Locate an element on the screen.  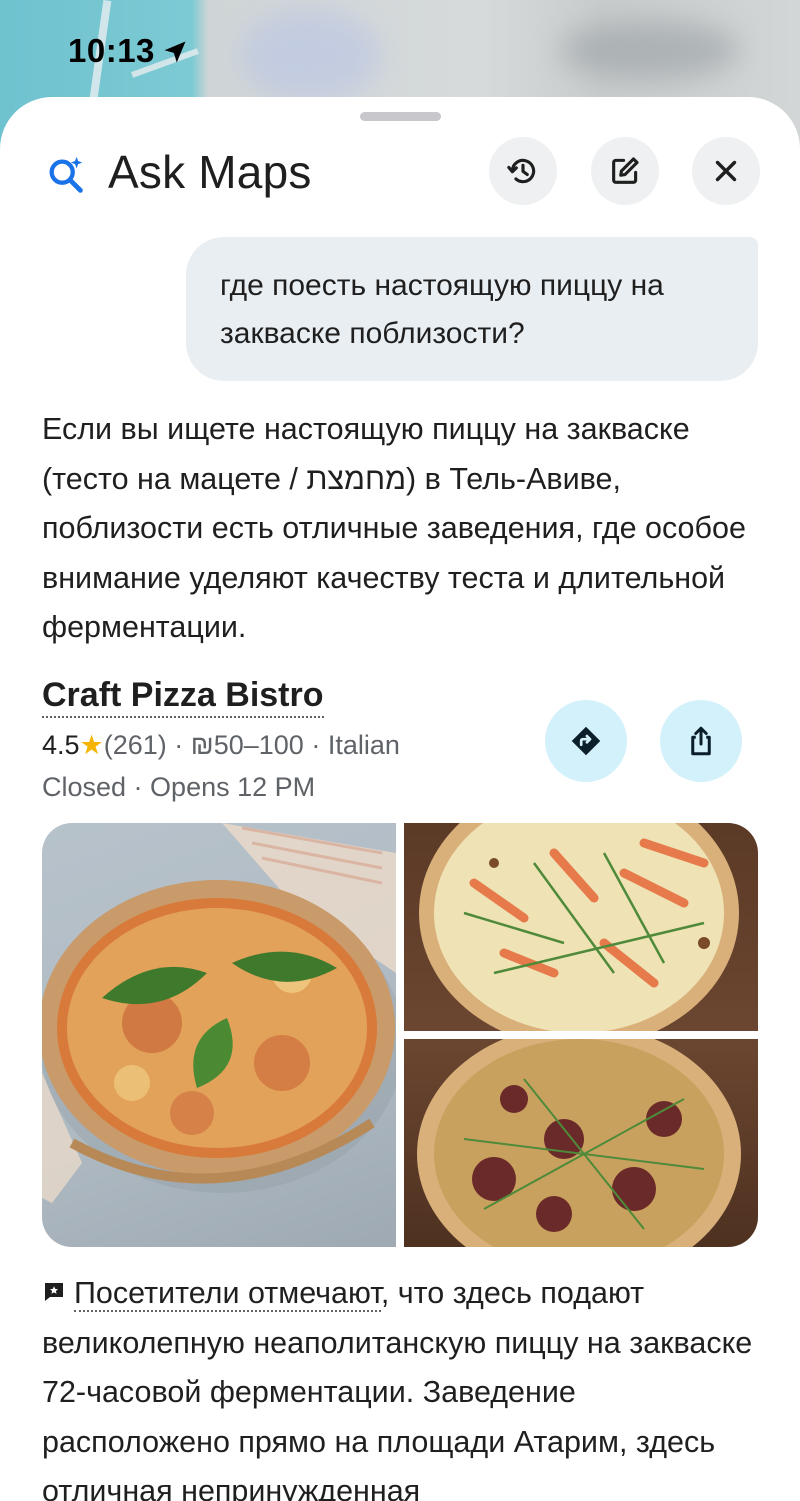
location-arrow-icon is located at coordinates (175, 52).